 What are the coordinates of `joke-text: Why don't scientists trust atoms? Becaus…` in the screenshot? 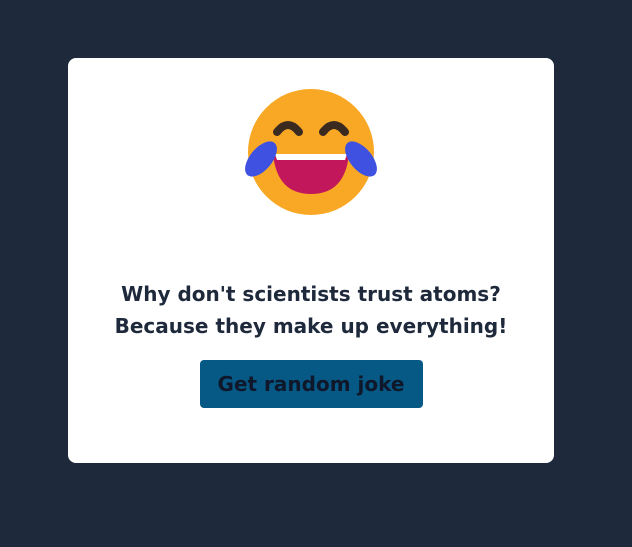 It's located at (311, 310).